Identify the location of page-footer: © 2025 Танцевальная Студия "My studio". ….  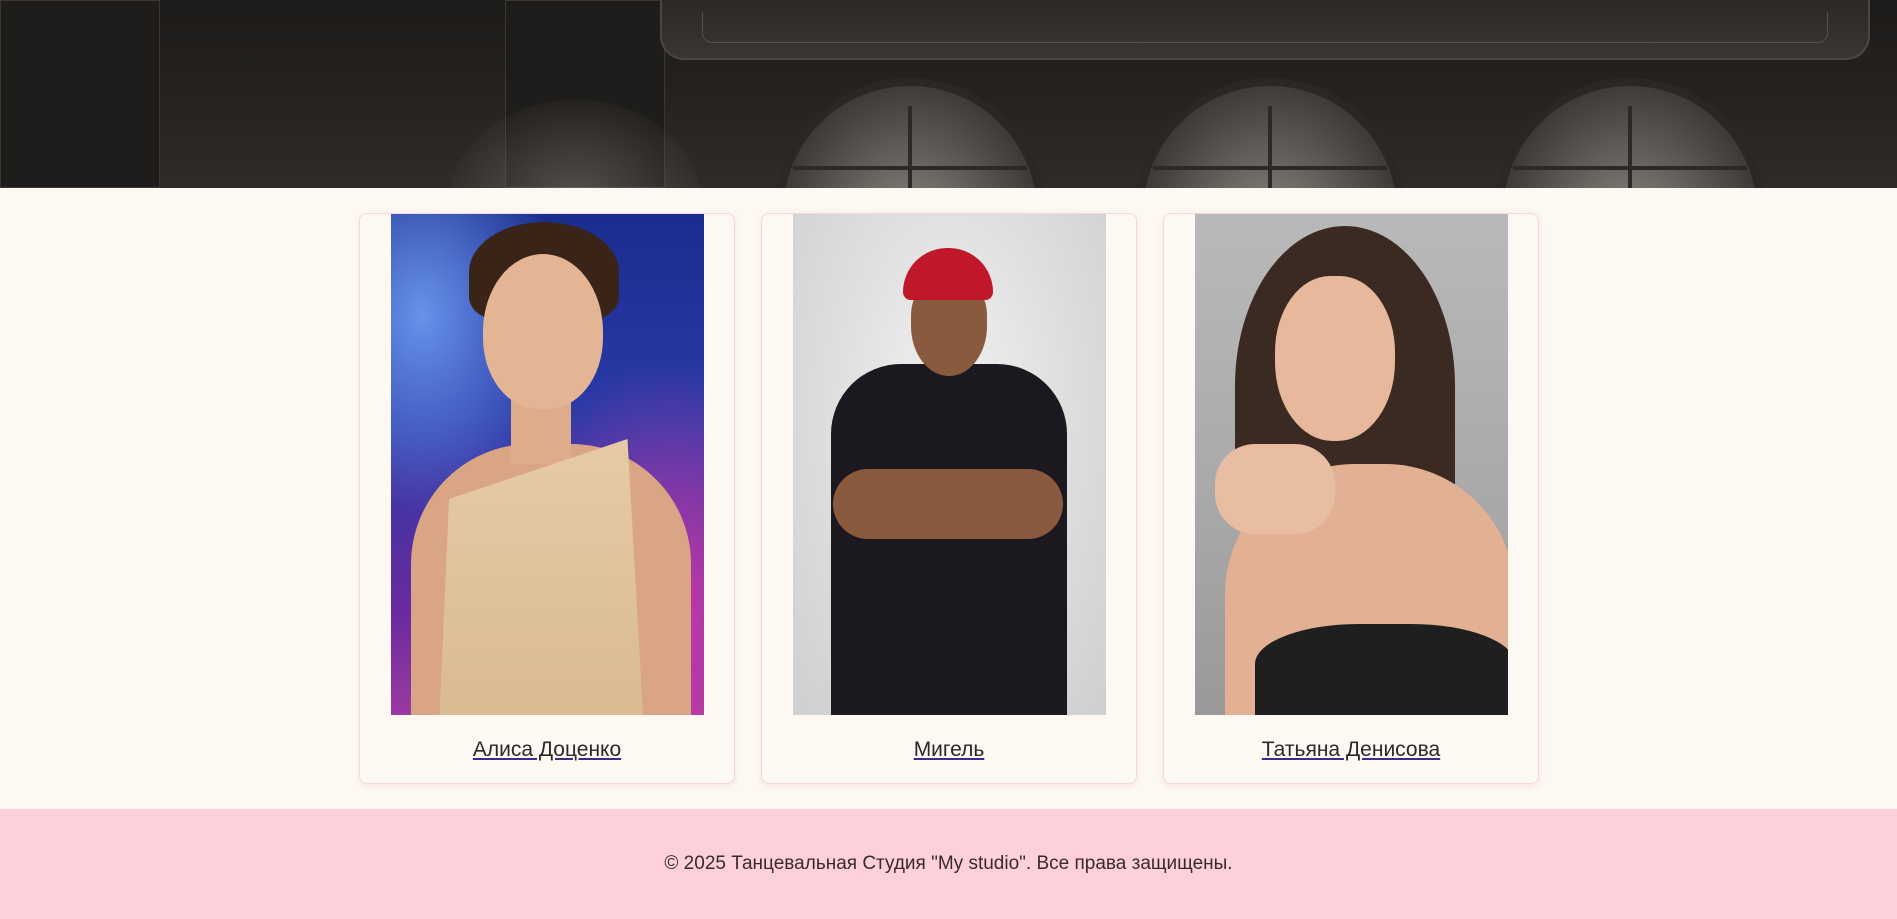
(948, 864).